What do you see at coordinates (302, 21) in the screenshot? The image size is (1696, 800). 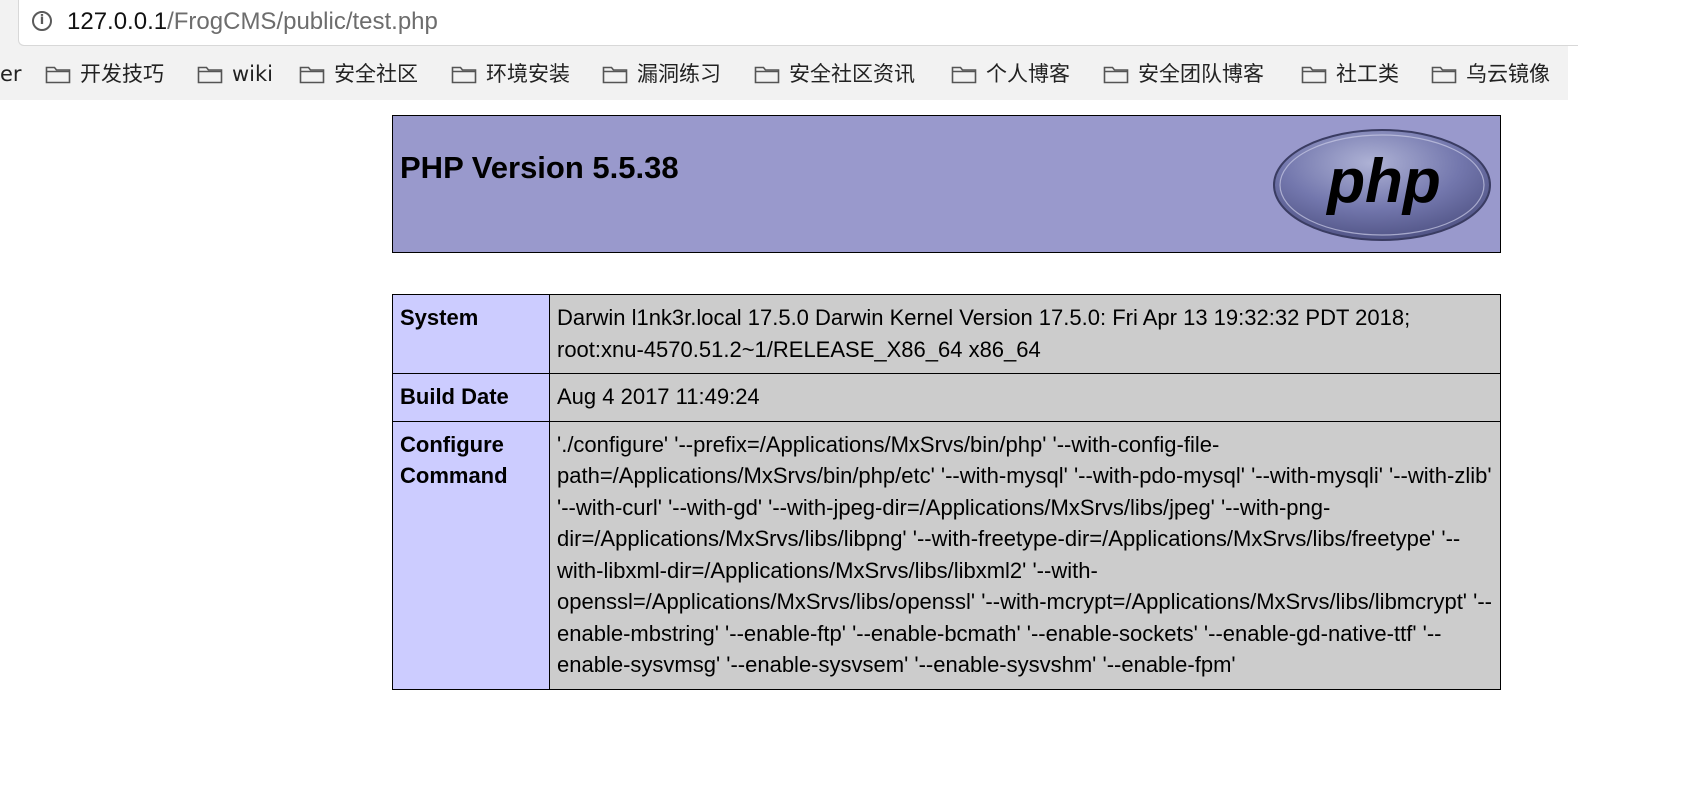 I see `url-path: /FrogCMS/public/test.php` at bounding box center [302, 21].